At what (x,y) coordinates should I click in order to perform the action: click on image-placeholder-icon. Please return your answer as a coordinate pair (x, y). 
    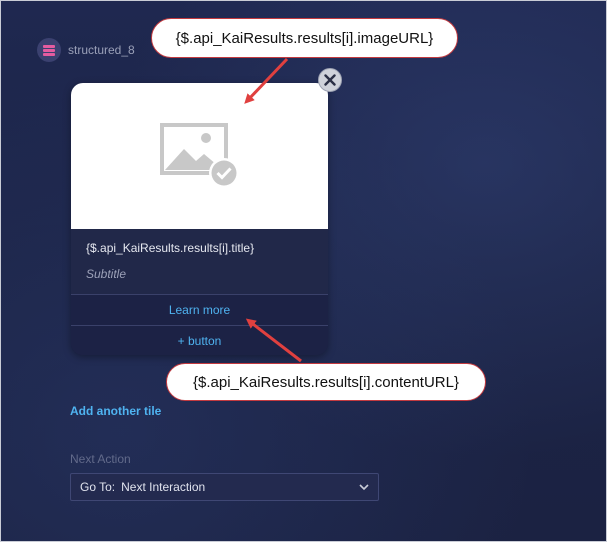
    Looking at the image, I should click on (199, 155).